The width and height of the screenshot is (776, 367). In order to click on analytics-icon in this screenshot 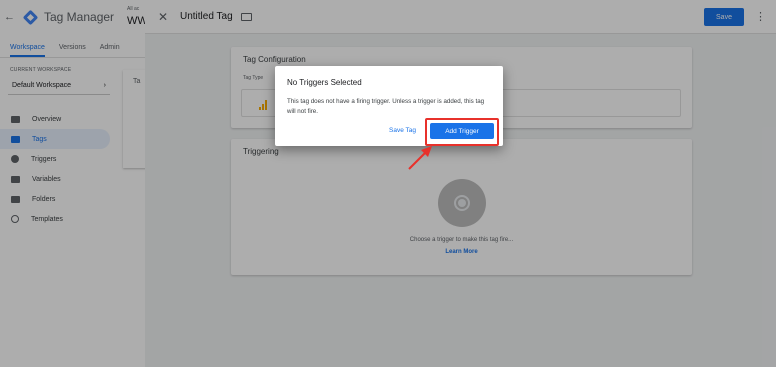, I will do `click(263, 105)`.